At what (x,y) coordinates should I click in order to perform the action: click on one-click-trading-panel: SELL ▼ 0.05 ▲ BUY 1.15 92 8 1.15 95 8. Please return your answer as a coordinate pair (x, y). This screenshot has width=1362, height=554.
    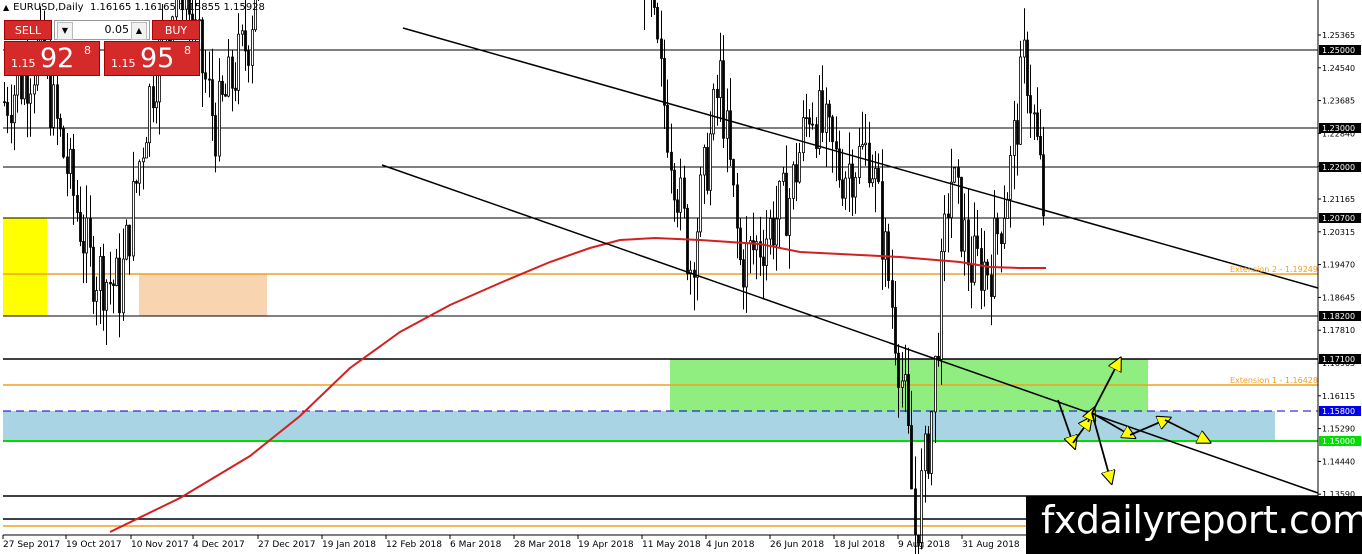
    Looking at the image, I should click on (102, 48).